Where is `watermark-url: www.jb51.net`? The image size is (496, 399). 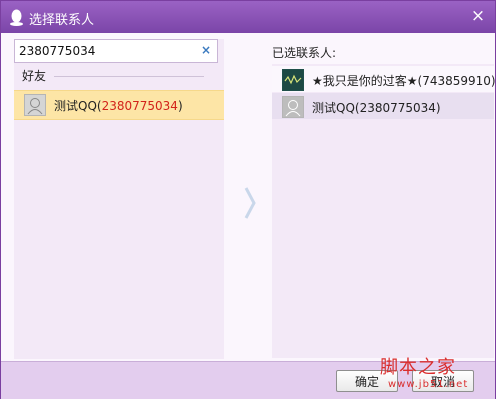 watermark-url: www.jb51.net is located at coordinates (428, 384).